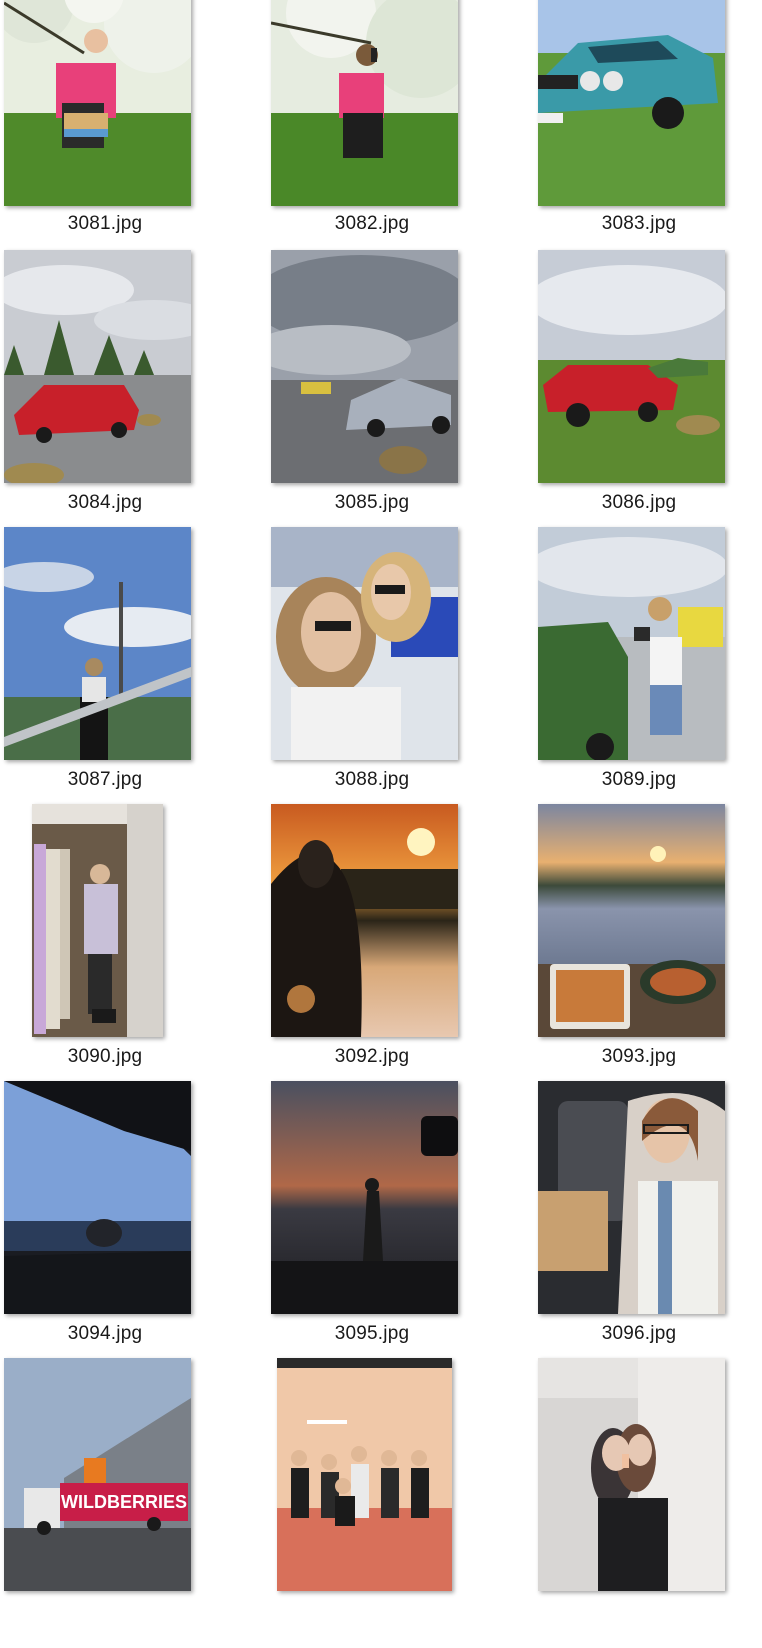 The height and width of the screenshot is (1648, 762). I want to click on file-item: 3088.jpg, so click(394, 672).